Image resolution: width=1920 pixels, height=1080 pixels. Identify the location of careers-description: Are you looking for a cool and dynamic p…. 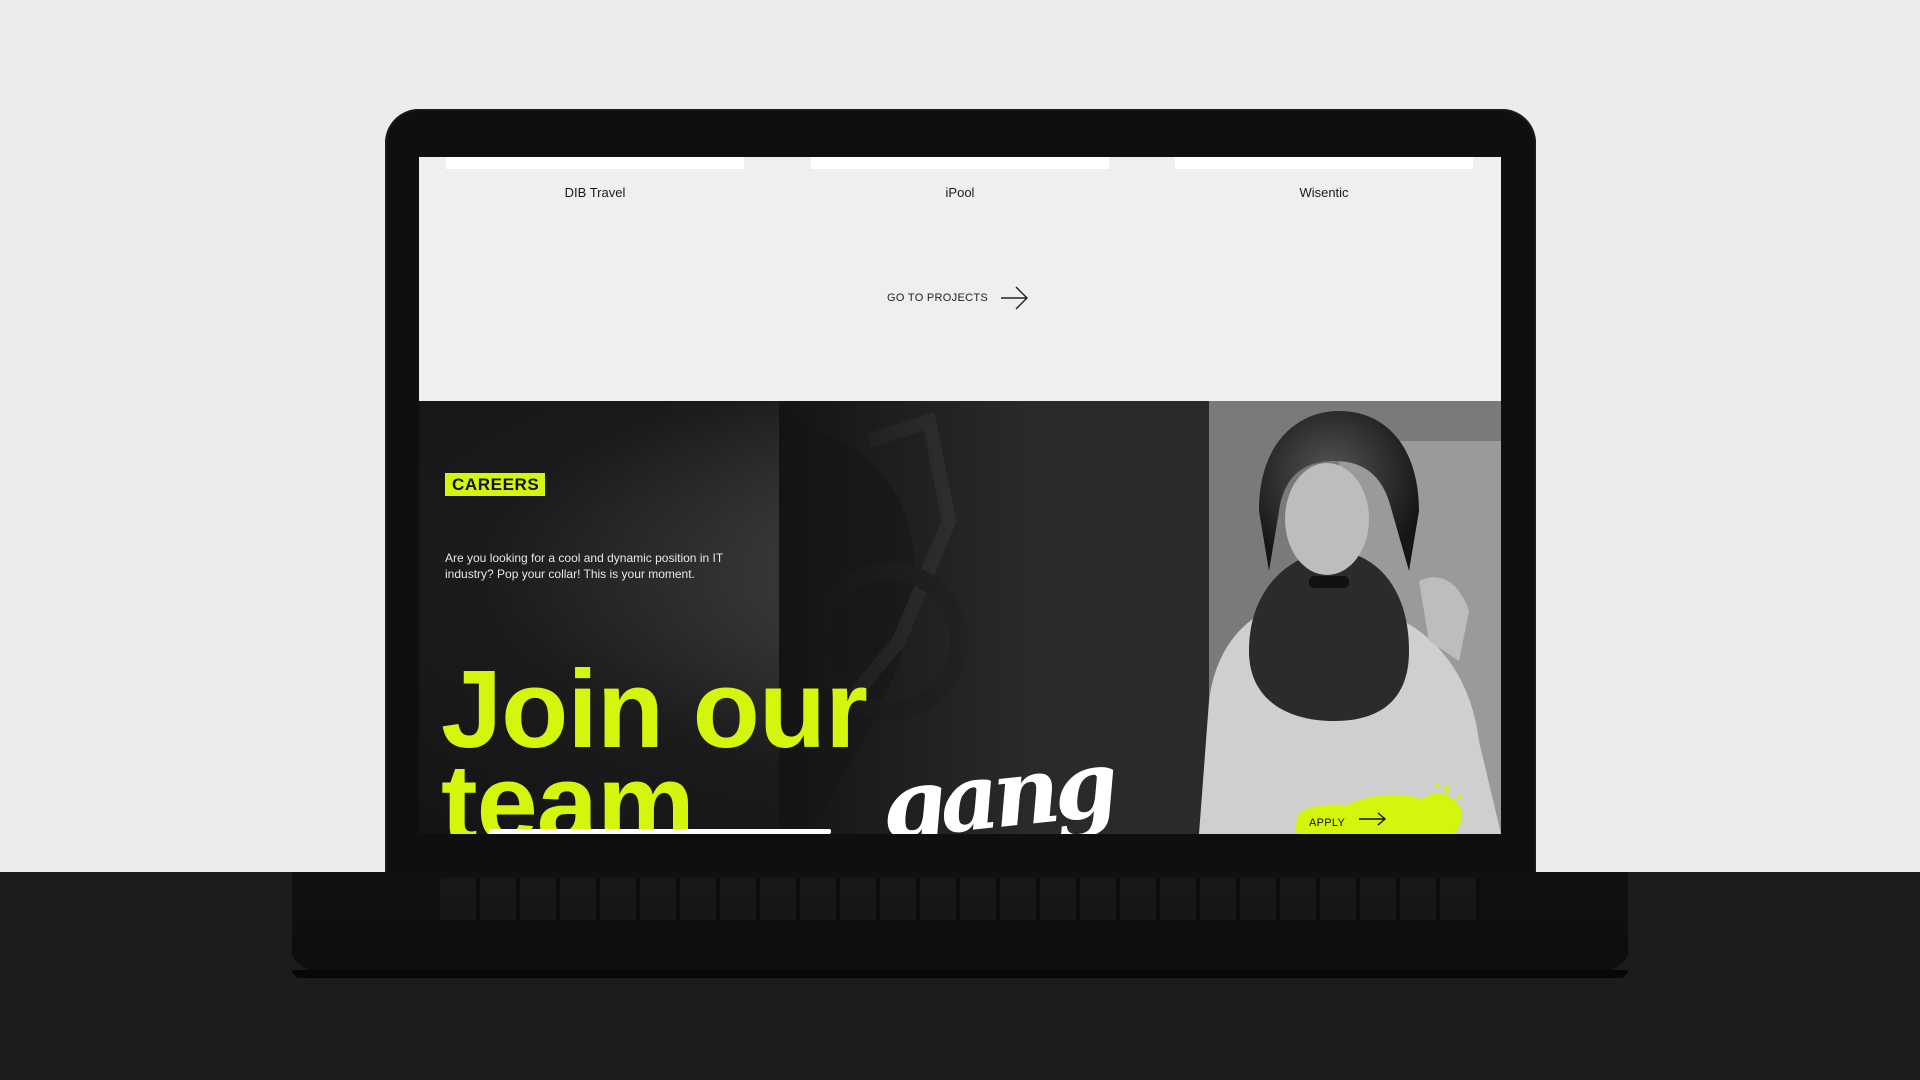
(584, 566).